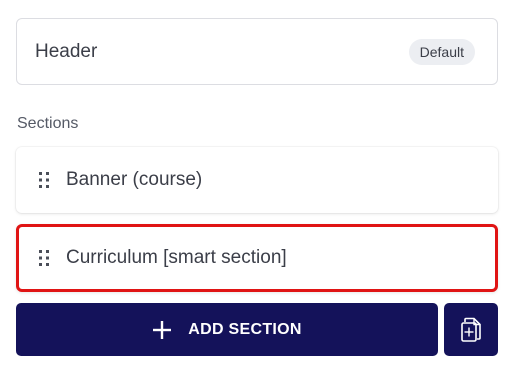 This screenshot has width=513, height=376. I want to click on add-section-button: ADD SECTION, so click(227, 329).